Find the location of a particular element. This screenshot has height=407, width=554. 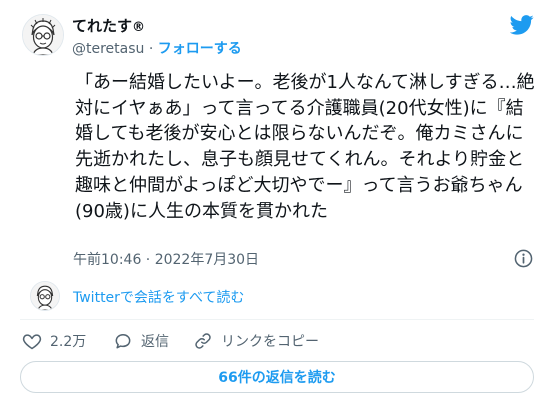

read-conversation-link: Twitterで会話をすべて読む is located at coordinates (158, 297).